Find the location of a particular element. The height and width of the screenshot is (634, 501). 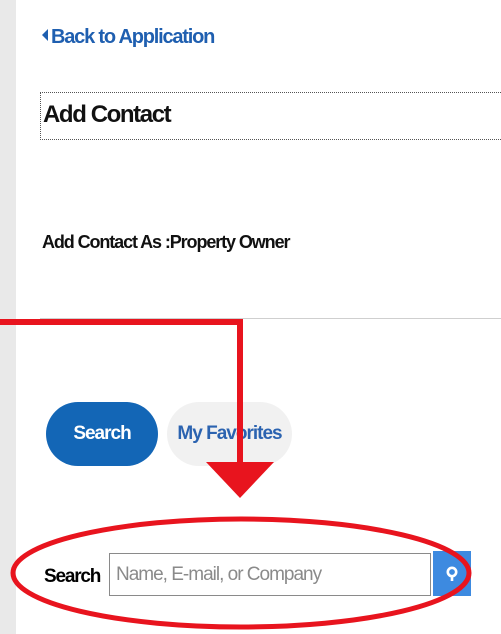

back-link-label: Back to Application is located at coordinates (133, 37).